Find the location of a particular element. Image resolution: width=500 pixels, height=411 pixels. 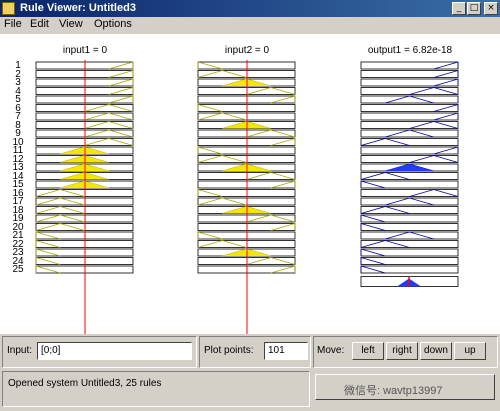

move-left-button: left is located at coordinates (368, 351).